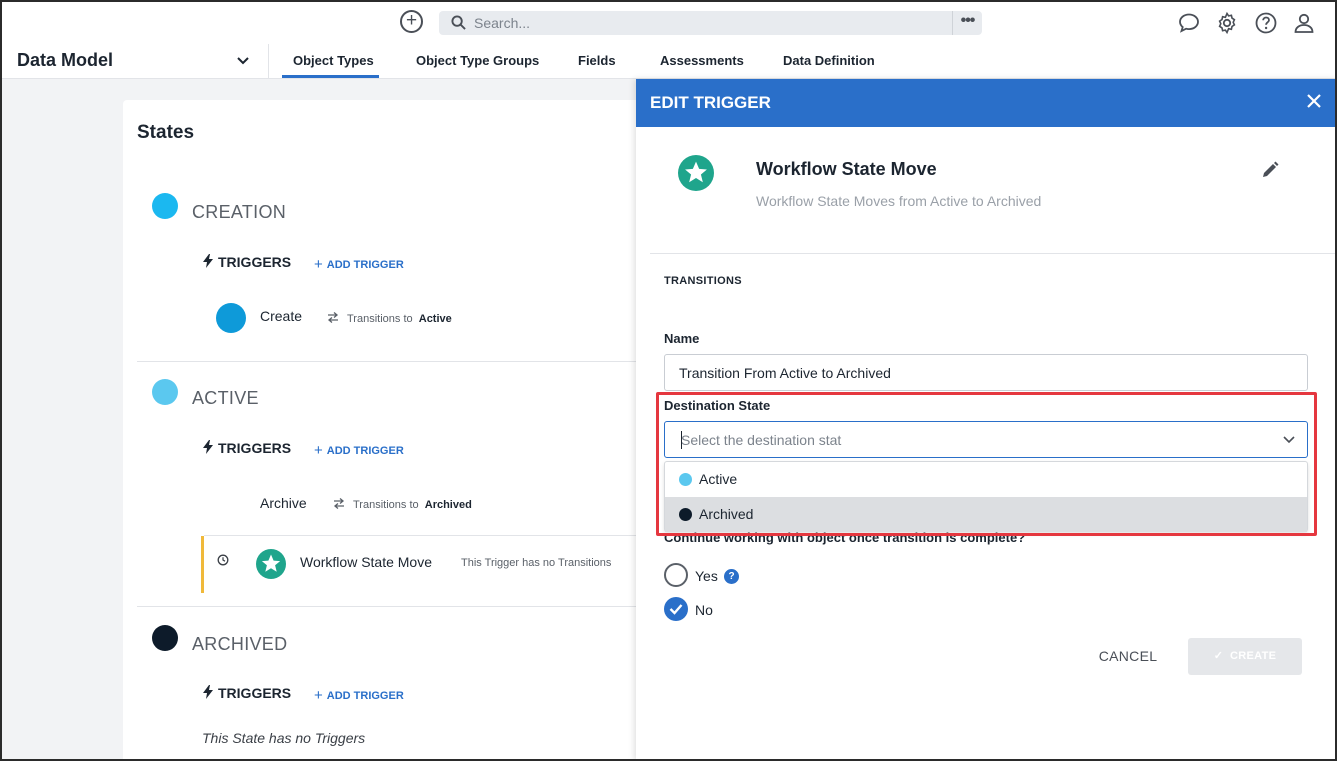 This screenshot has height=761, width=1337. Describe the element at coordinates (1128, 656) in the screenshot. I see `cancel-button: CANCEL` at that location.